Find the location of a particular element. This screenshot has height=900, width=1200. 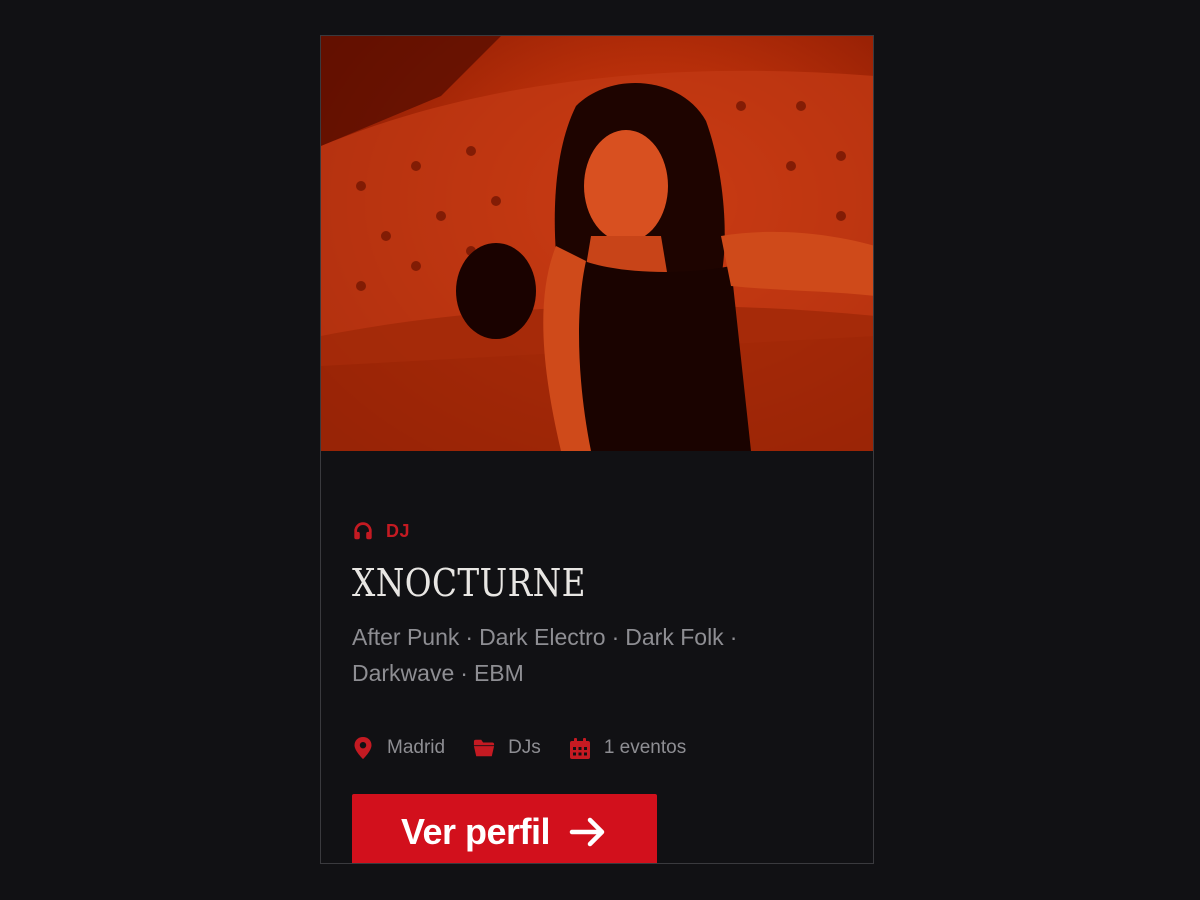

view-profile-label: Ver perfil is located at coordinates (475, 831).